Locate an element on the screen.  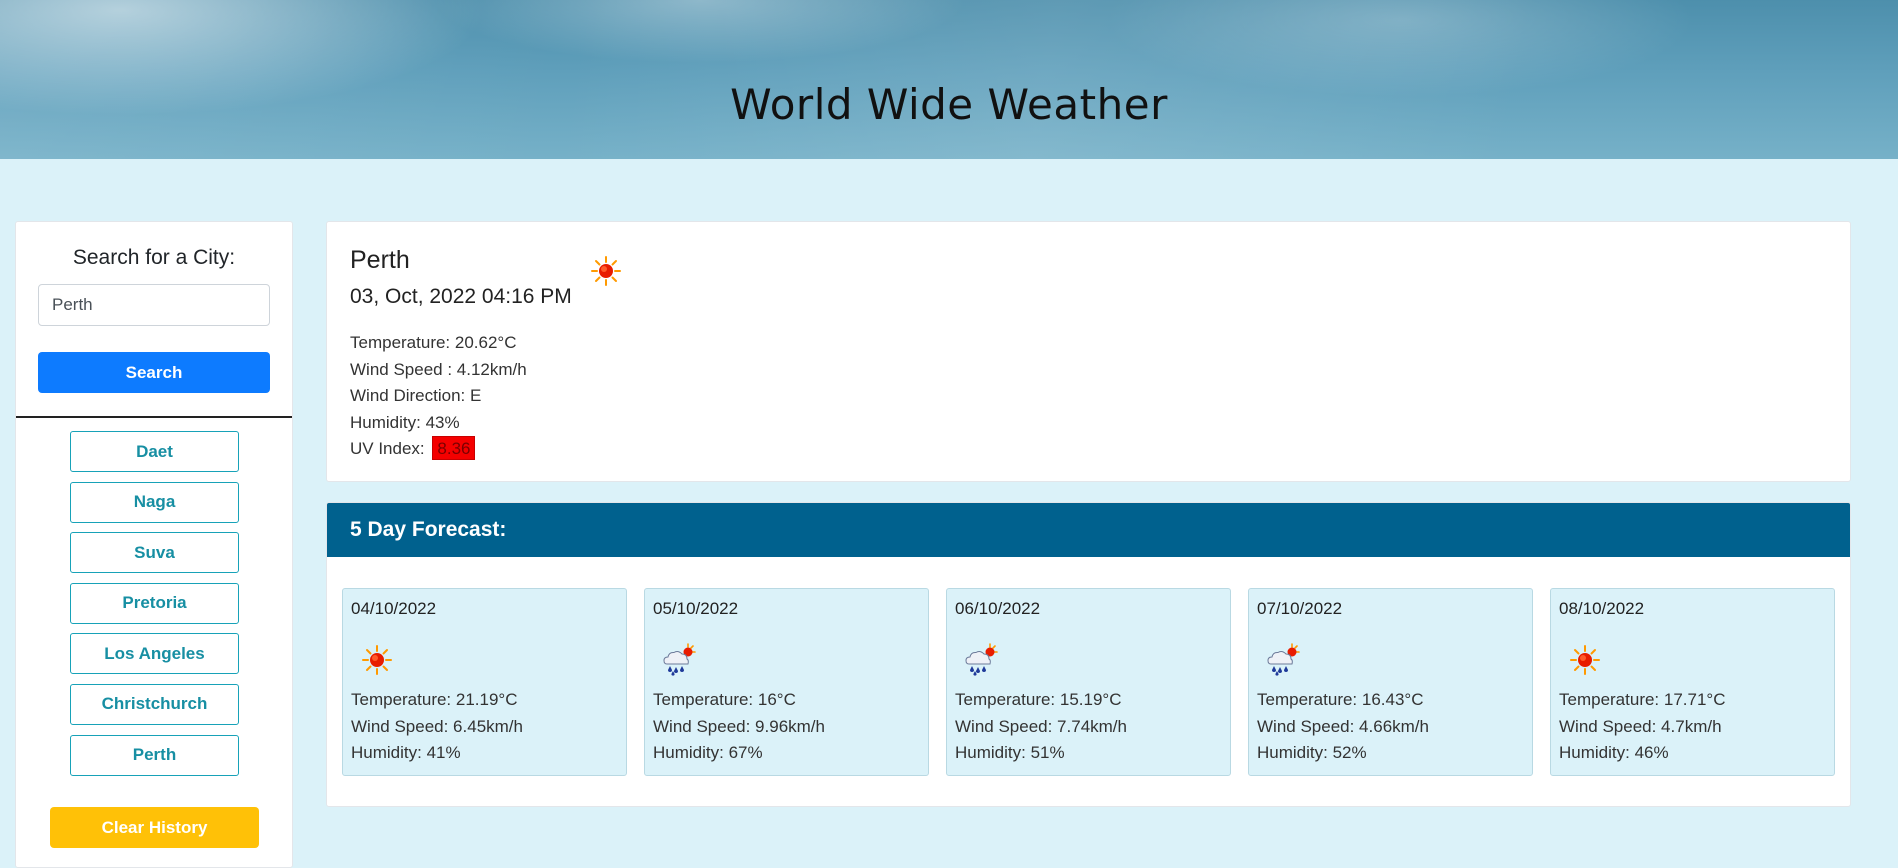
history-item-pretoria: Pretoria is located at coordinates (154, 603).